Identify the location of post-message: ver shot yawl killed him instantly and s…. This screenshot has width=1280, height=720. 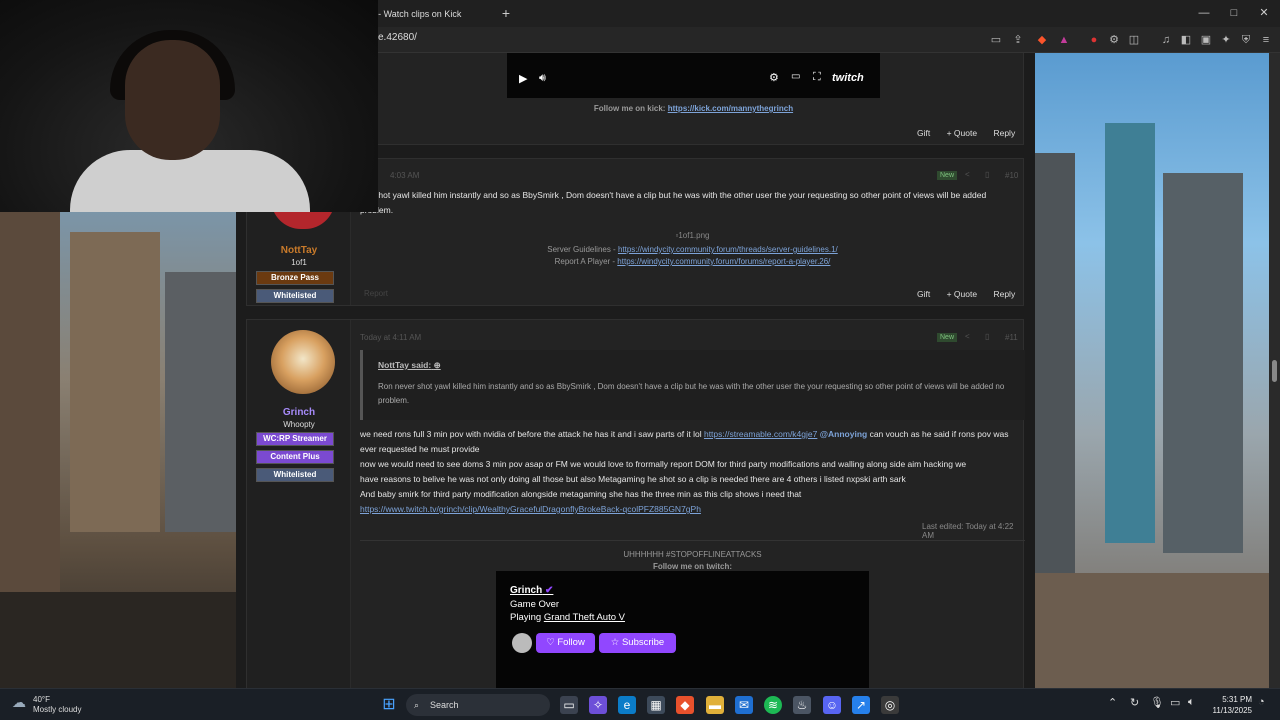
(692, 203).